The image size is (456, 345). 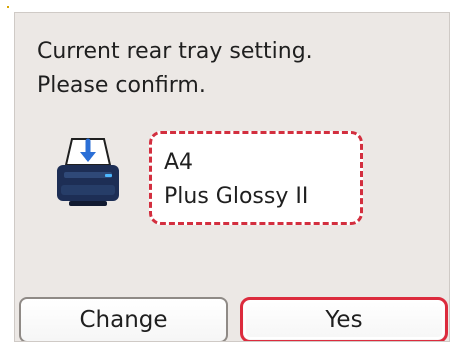 I want to click on printer-rear-tray-icon, so click(x=88, y=172).